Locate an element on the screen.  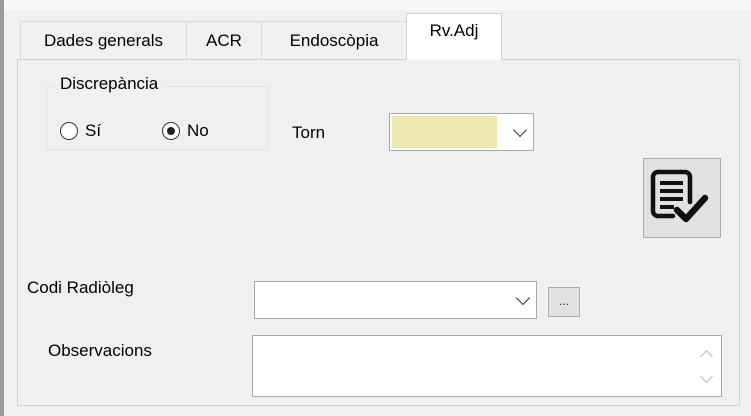
scroll-up-icon is located at coordinates (706, 356).